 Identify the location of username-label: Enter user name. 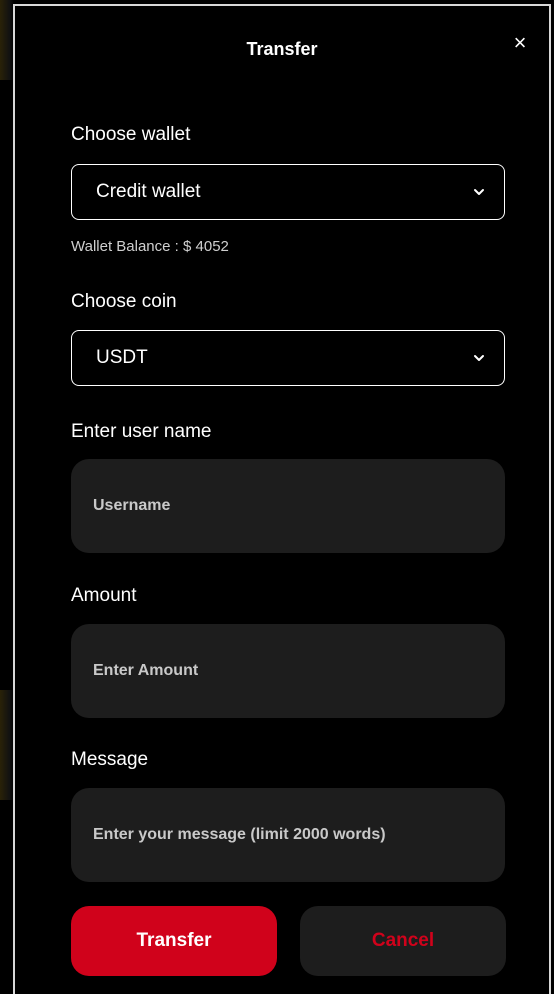
(141, 431).